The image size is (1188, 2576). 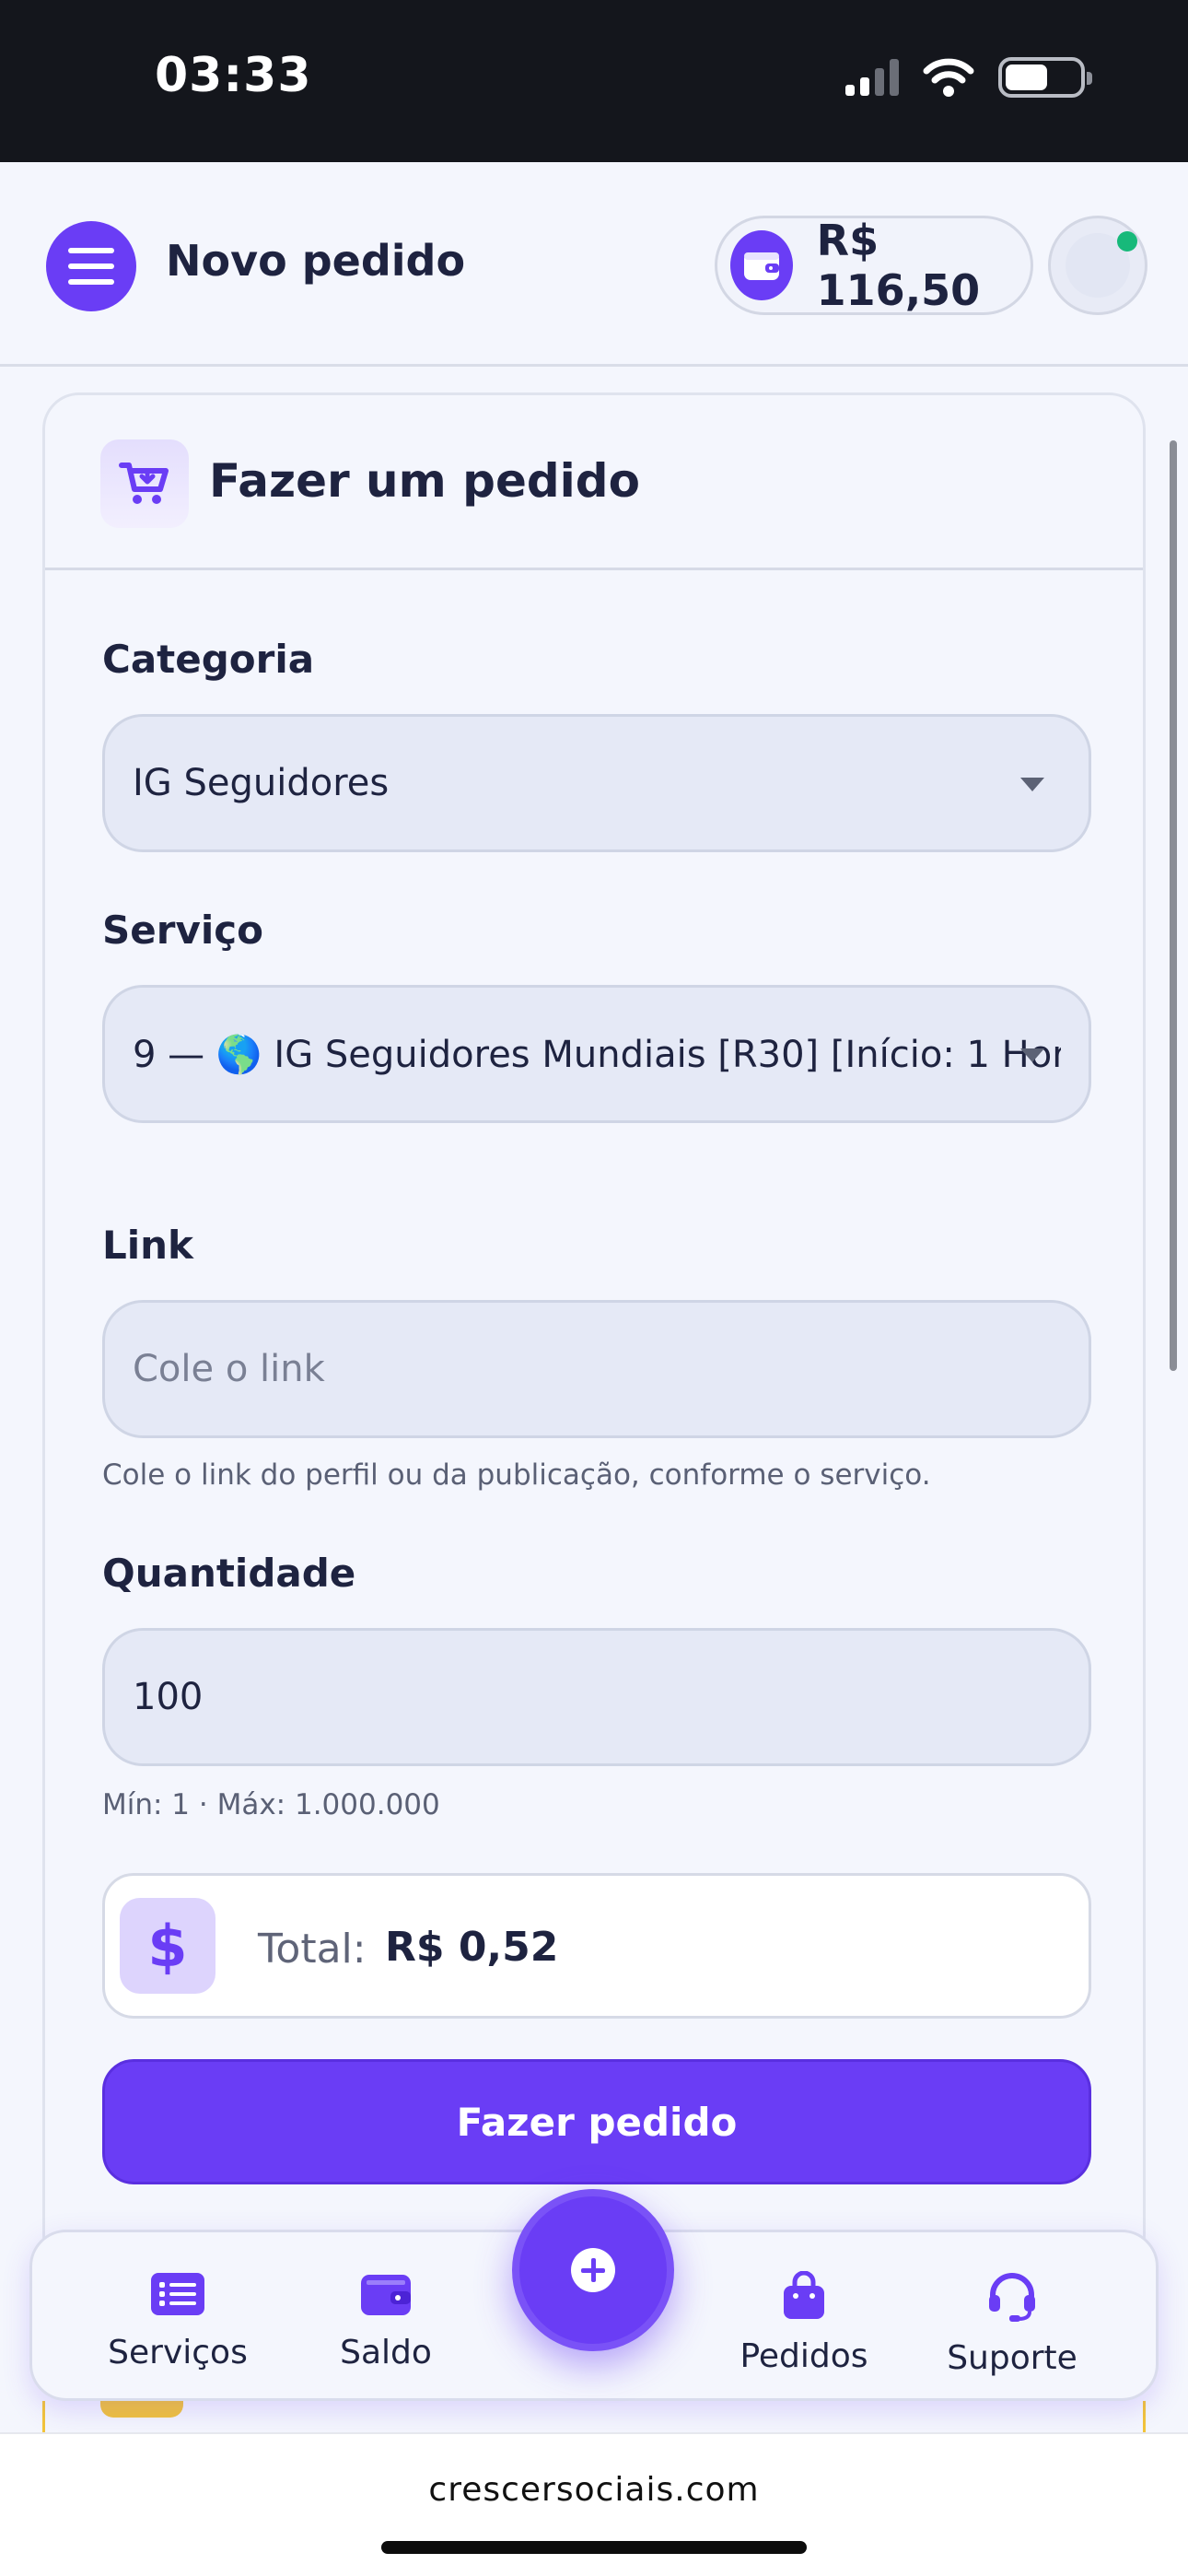 I want to click on quantity-input: 100, so click(x=596, y=1697).